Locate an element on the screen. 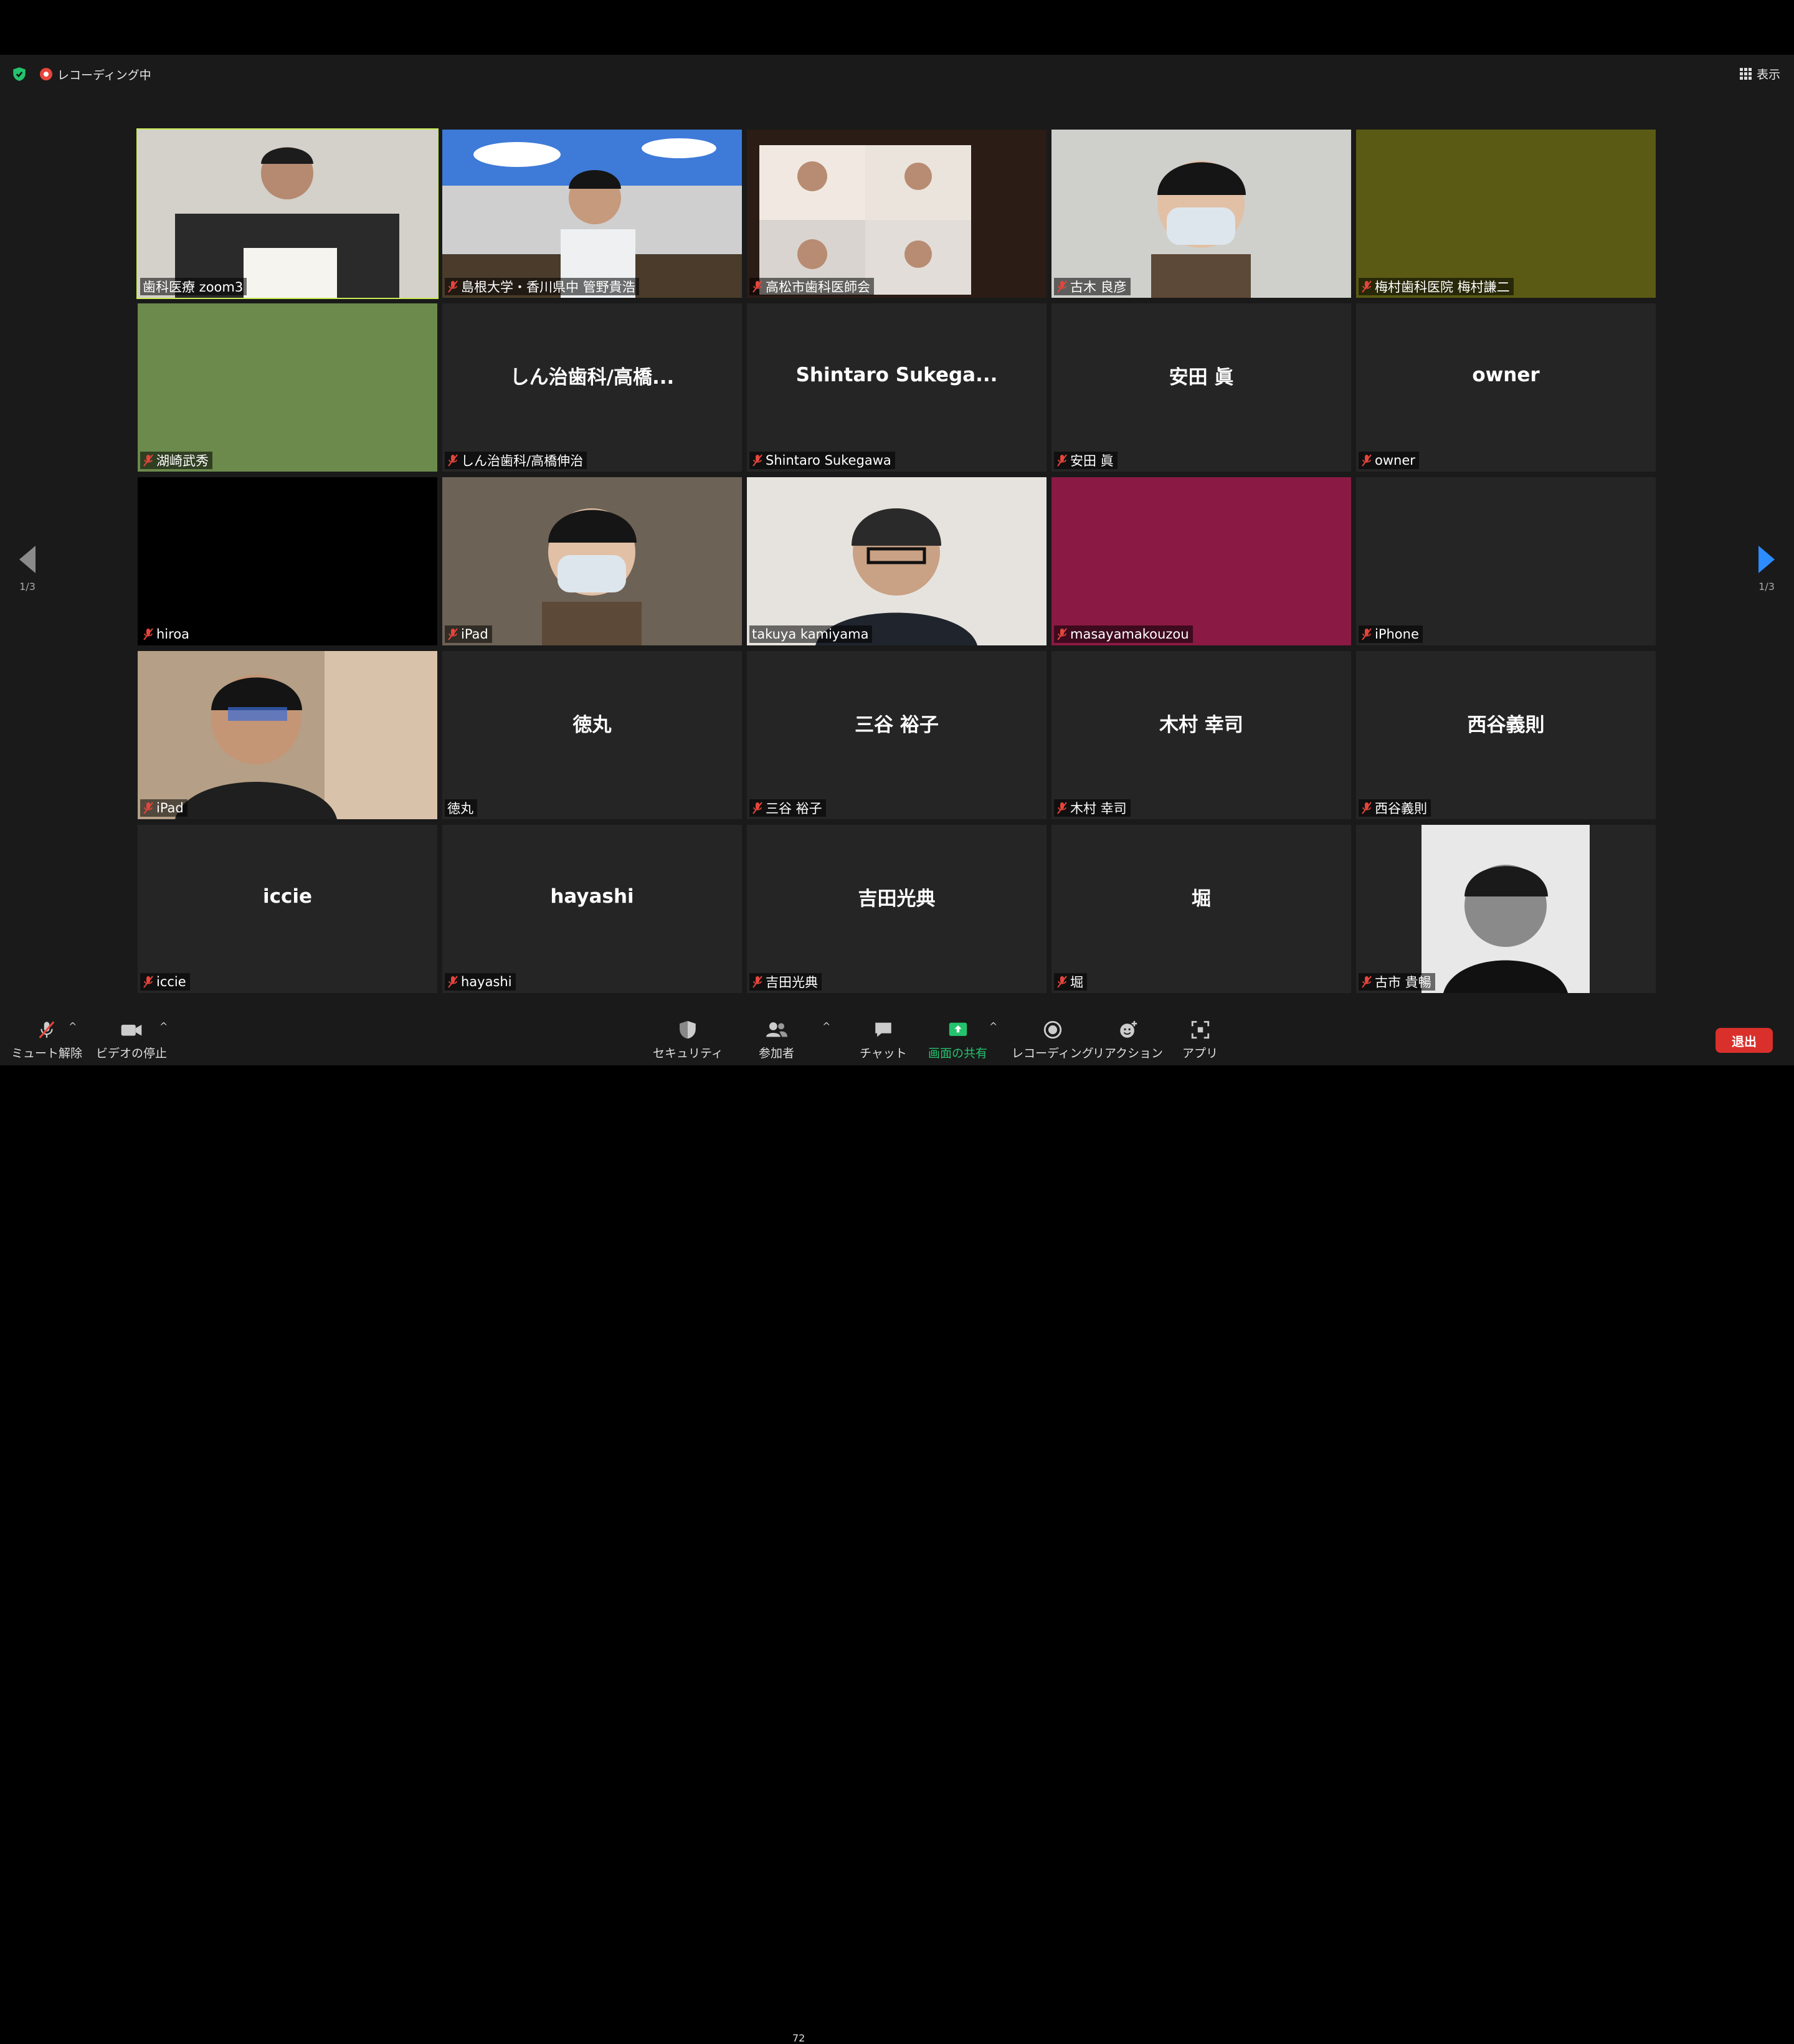  participants-caret-icon: ^ is located at coordinates (826, 1026).